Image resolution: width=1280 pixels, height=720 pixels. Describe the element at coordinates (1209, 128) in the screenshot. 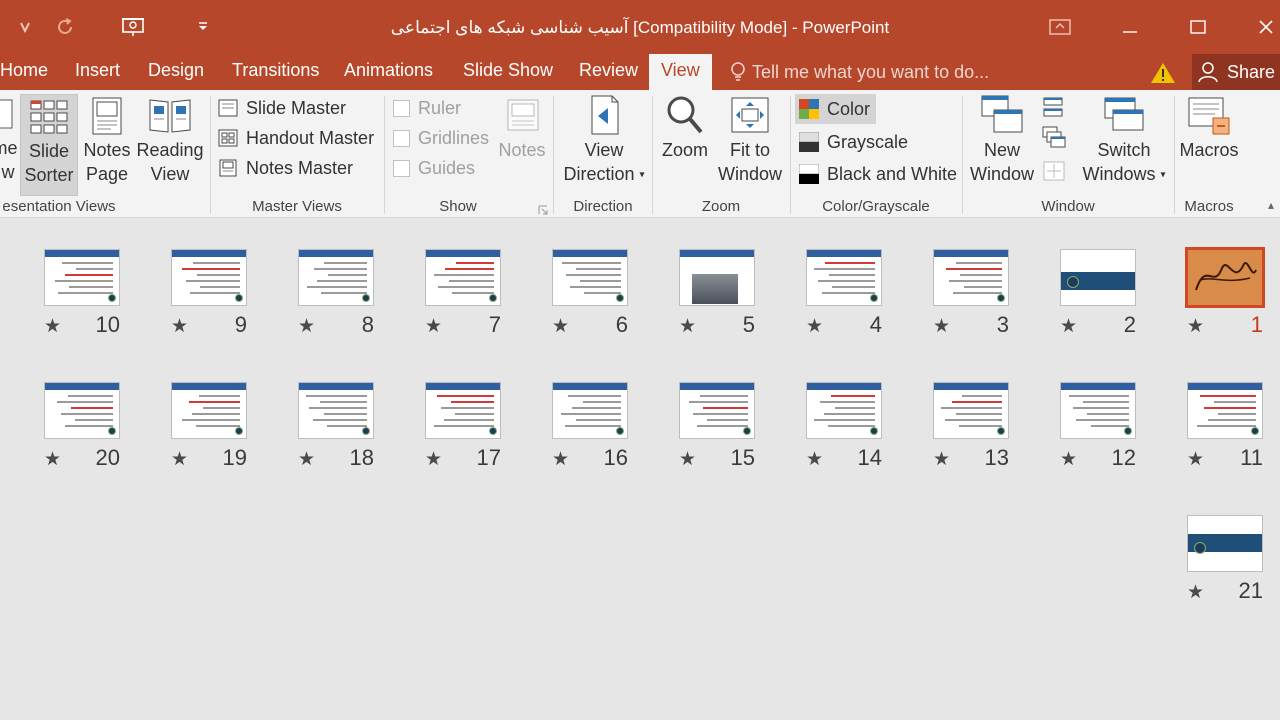

I see `macros-button: Macros` at that location.